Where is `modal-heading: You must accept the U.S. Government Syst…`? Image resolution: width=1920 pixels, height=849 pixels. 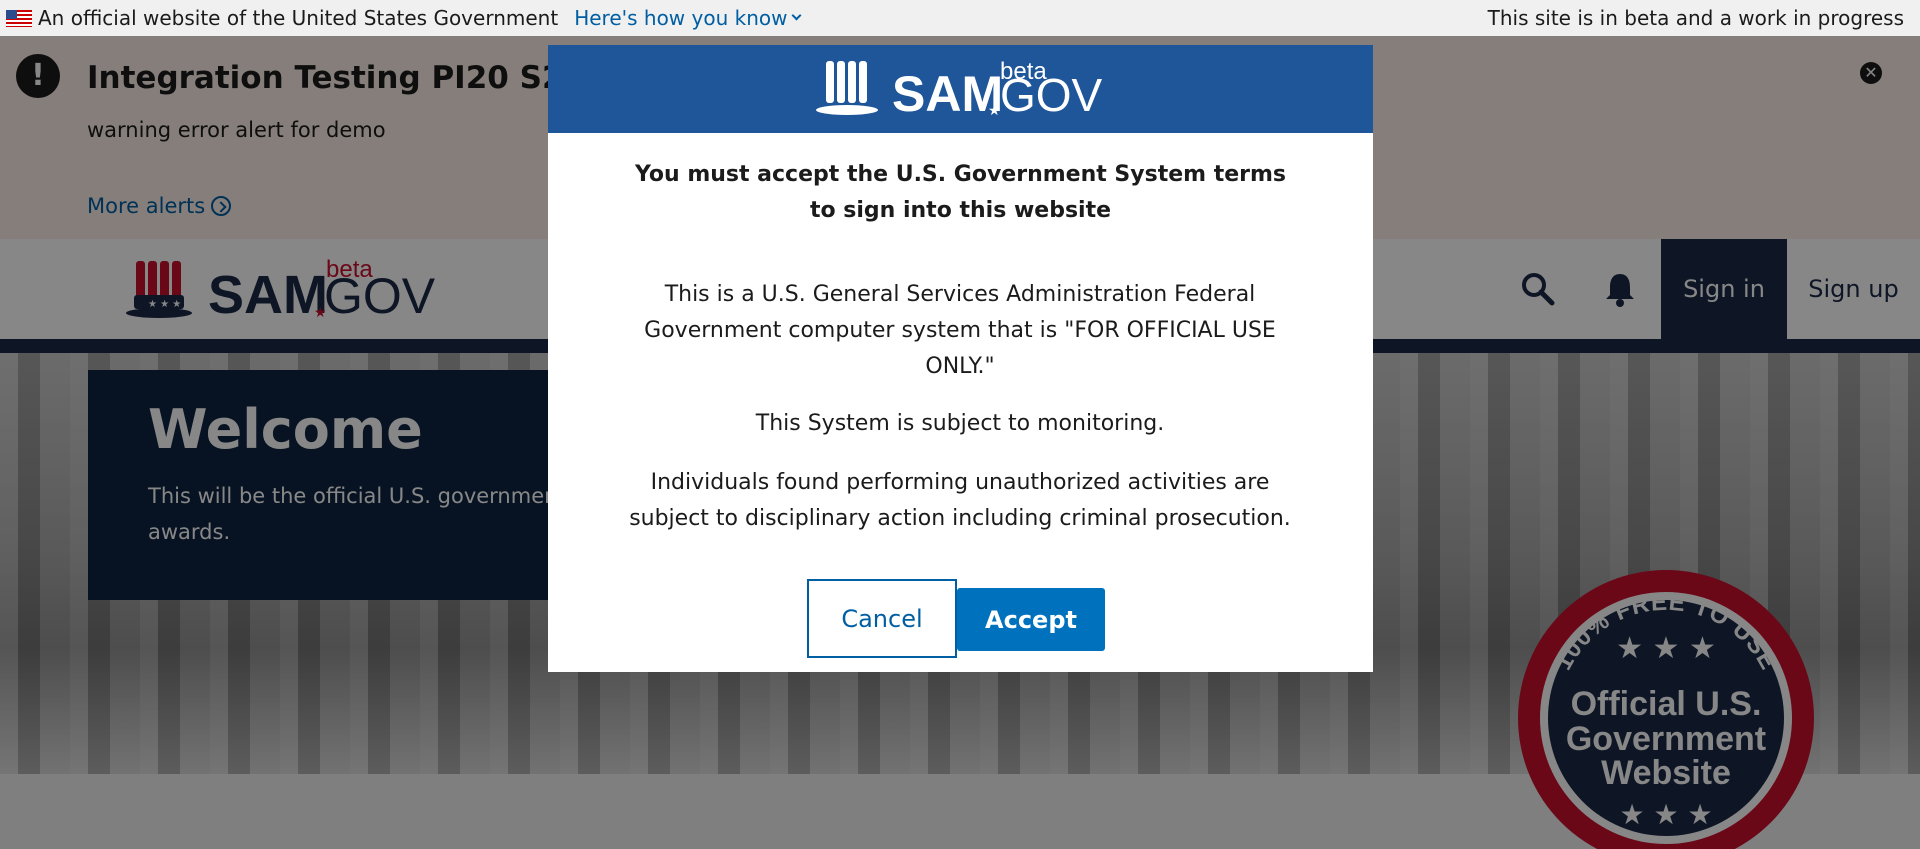
modal-heading: You must accept the U.S. Government Syst… is located at coordinates (960, 193).